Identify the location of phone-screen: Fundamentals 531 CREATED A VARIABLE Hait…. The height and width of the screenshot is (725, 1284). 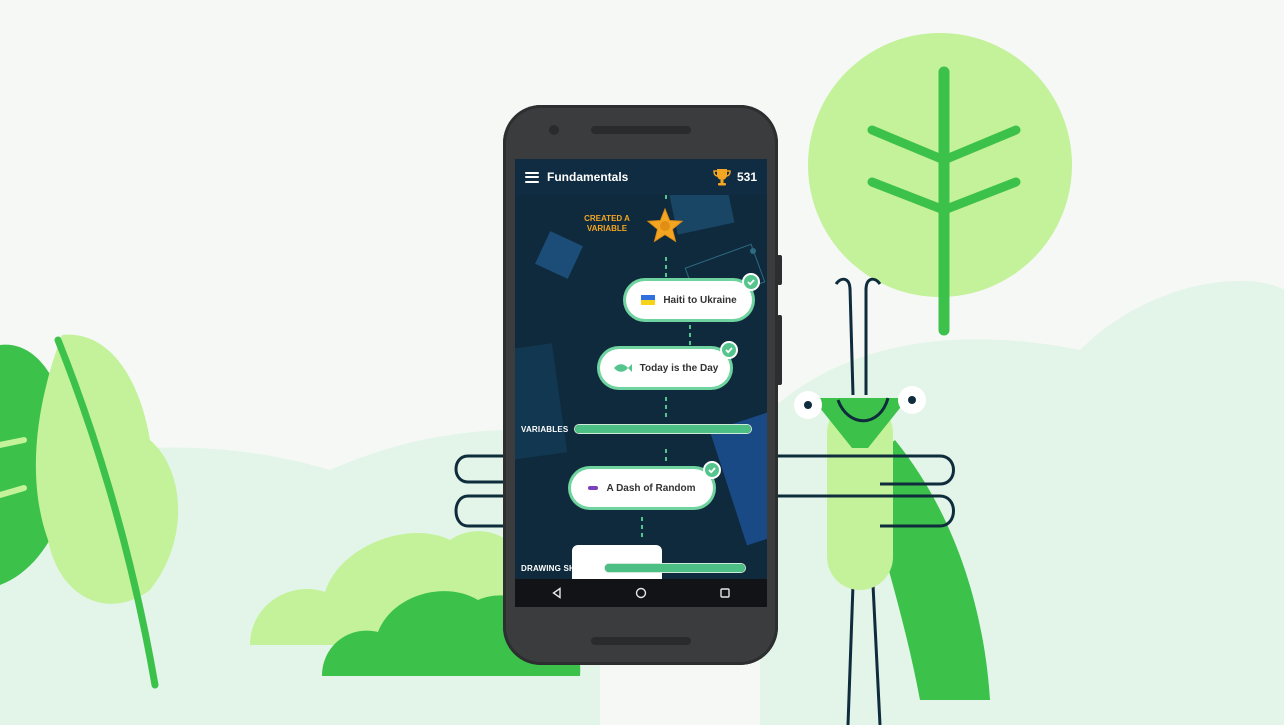
(641, 383).